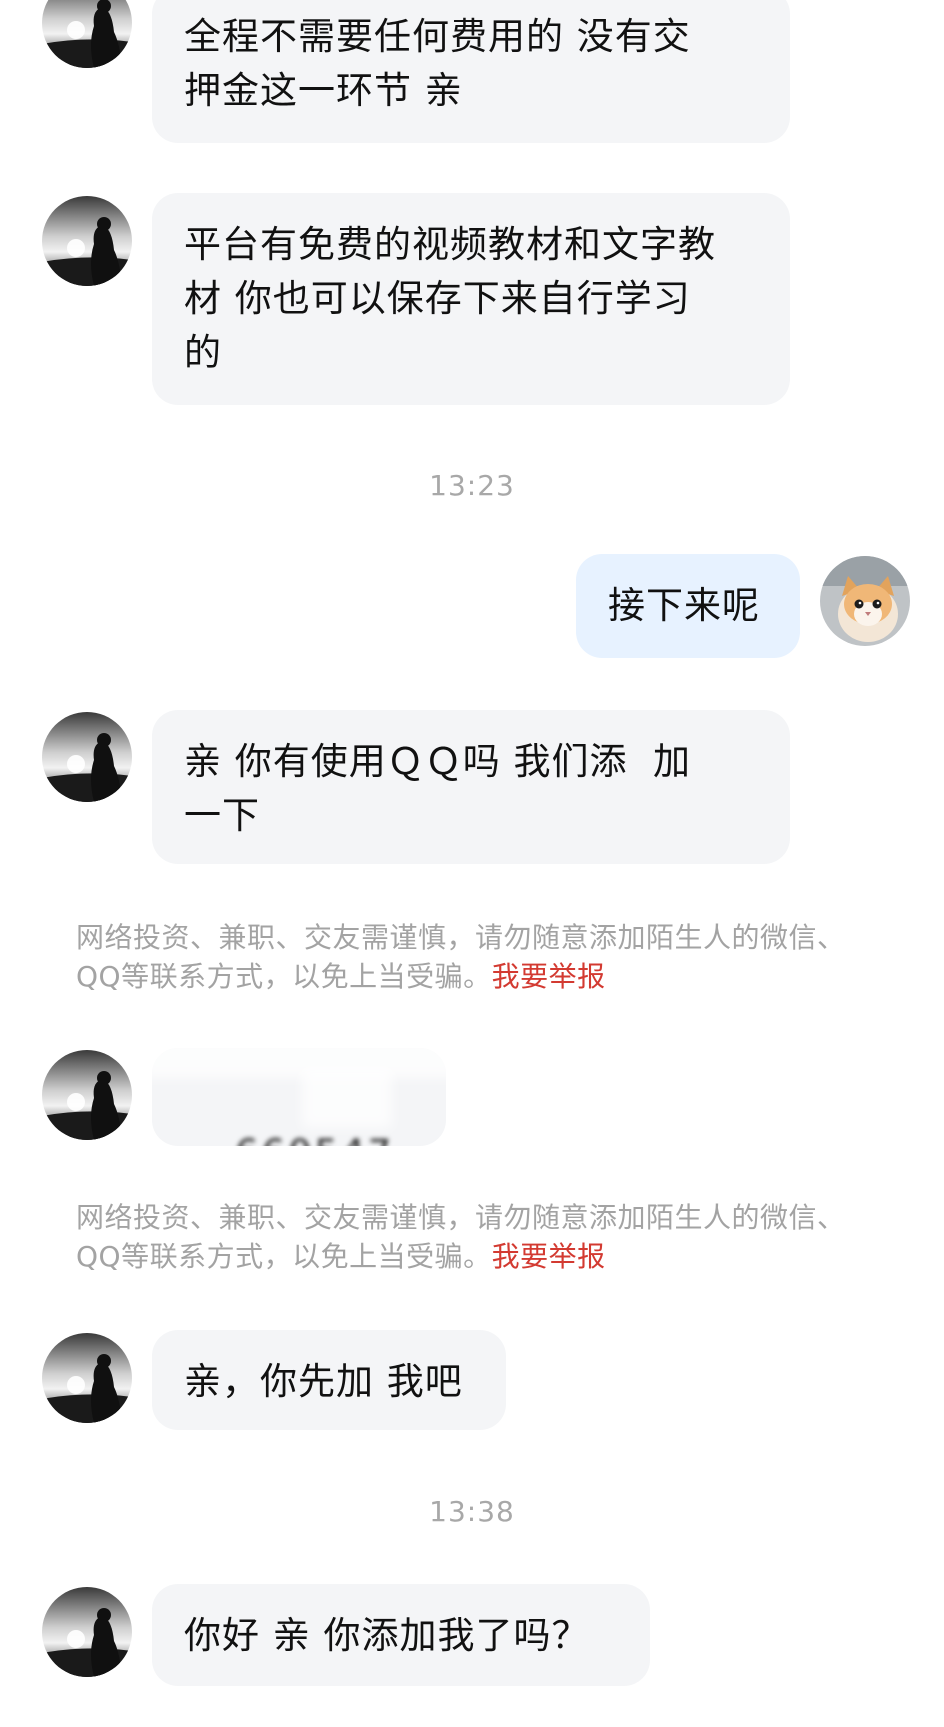  I want to click on timestamp: 13:23, so click(472, 485).